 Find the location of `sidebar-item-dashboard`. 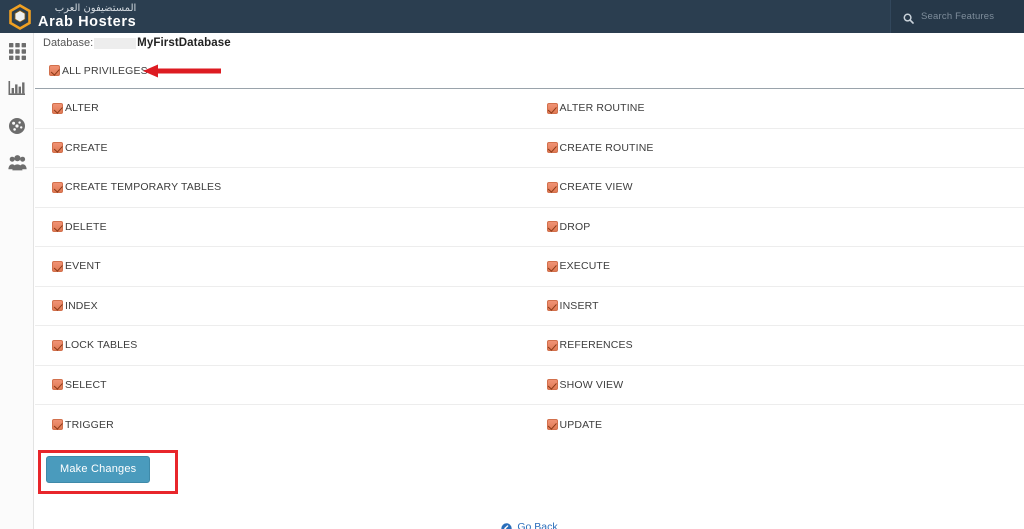

sidebar-item-dashboard is located at coordinates (17, 125).